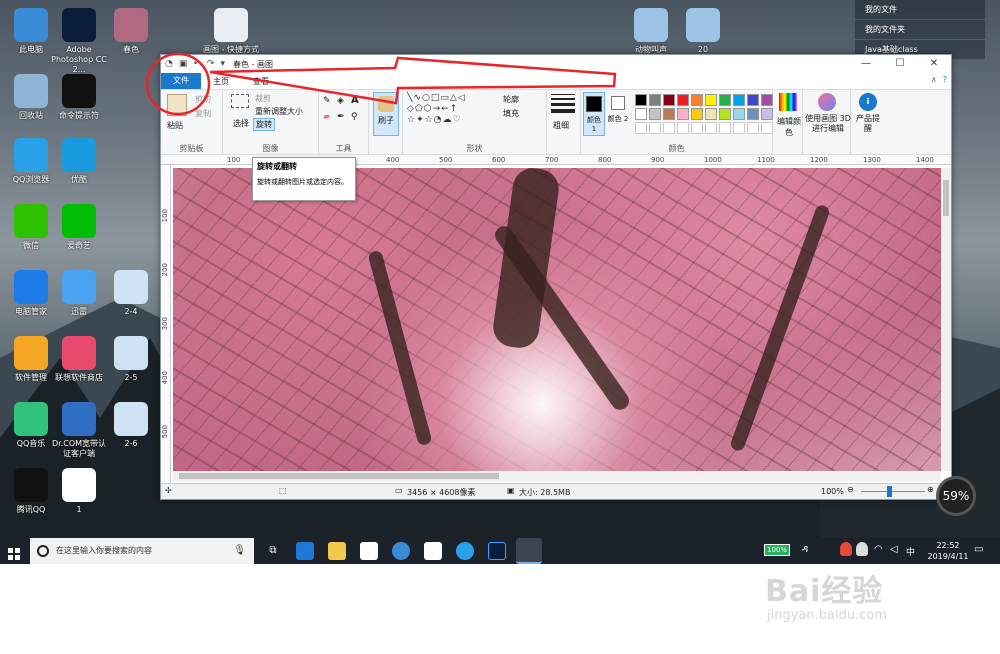 Image resolution: width=1000 pixels, height=654 pixels. What do you see at coordinates (557, 476) in the screenshot?
I see `horizontal-scrollbar` at bounding box center [557, 476].